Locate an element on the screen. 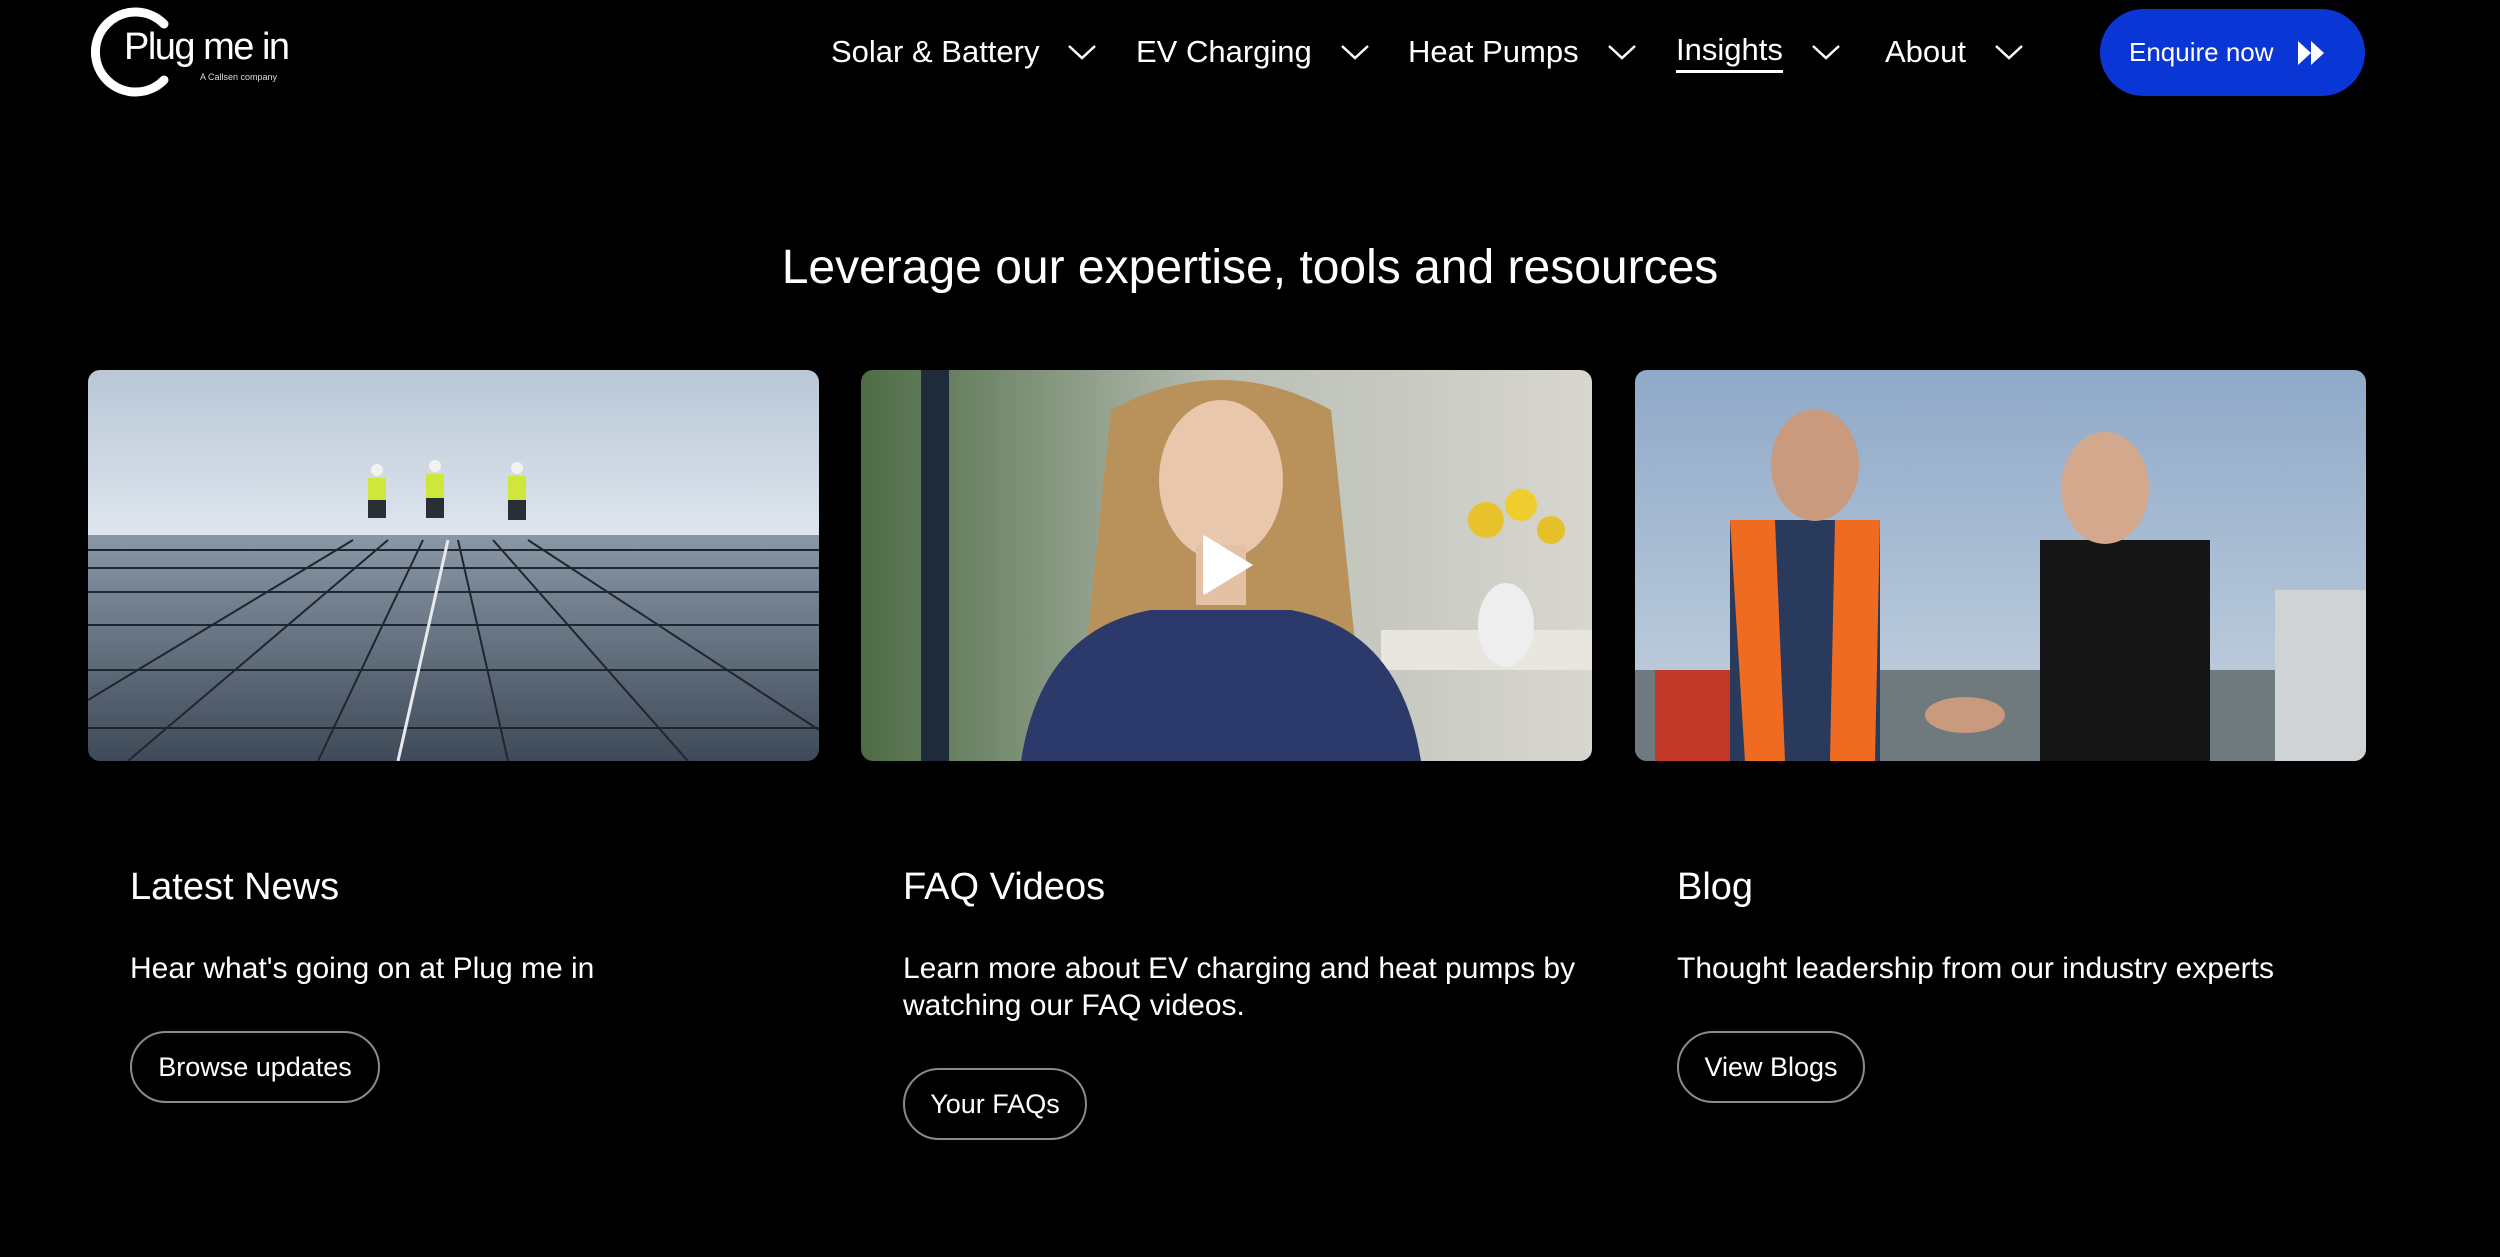  enquire-now-button: Enquire now is located at coordinates (2232, 52).